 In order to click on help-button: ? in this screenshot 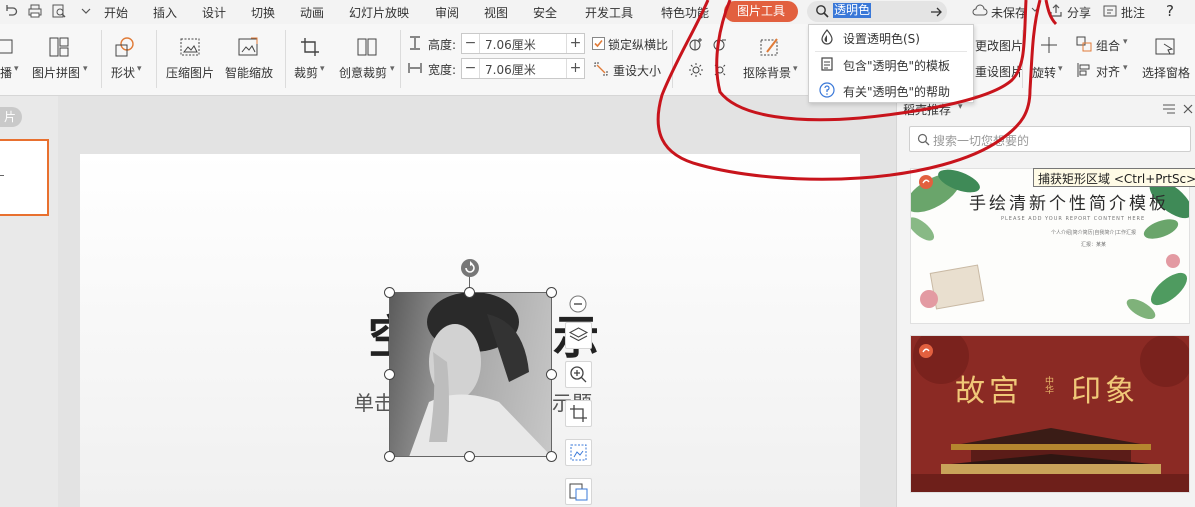, I will do `click(1170, 11)`.